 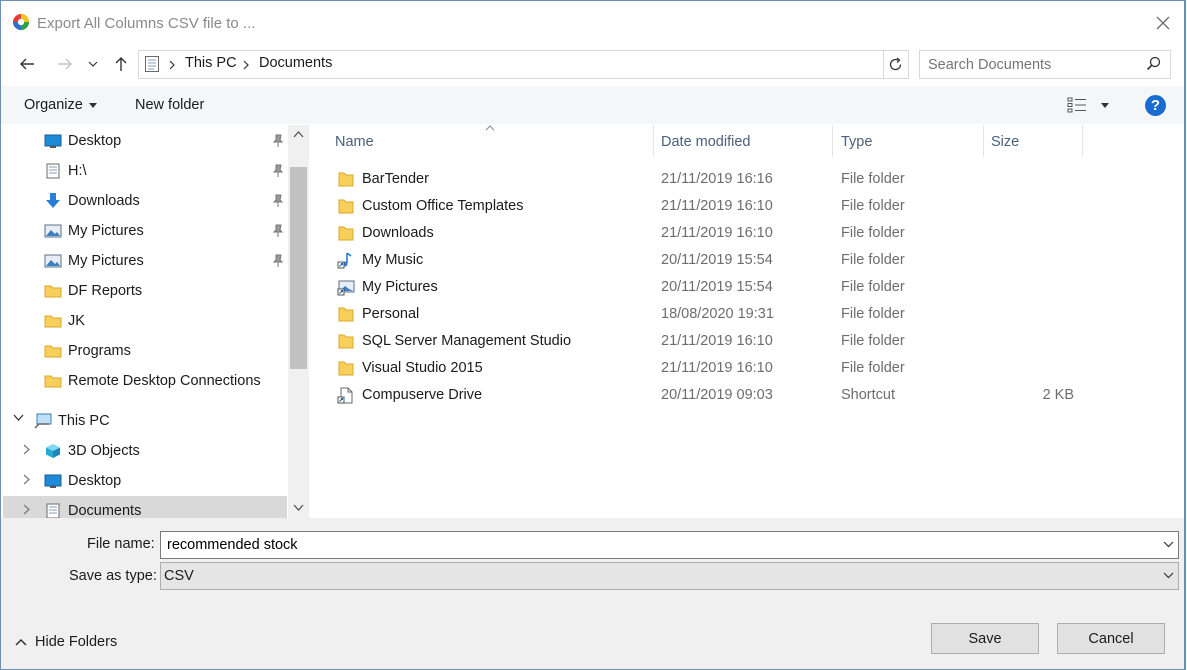 What do you see at coordinates (1076, 105) in the screenshot?
I see `details-view-icon` at bounding box center [1076, 105].